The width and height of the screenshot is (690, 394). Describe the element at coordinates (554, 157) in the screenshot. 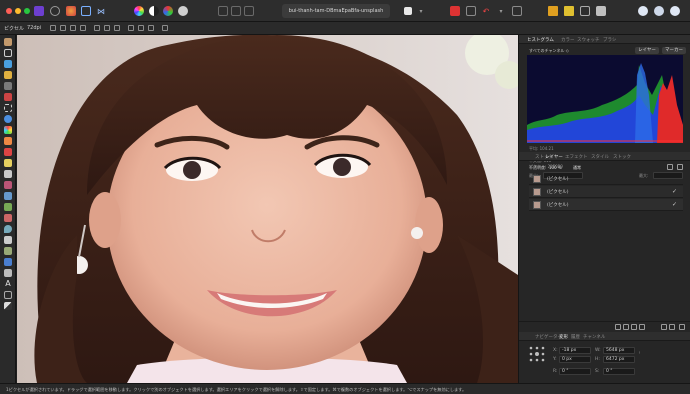

I see `tab-layers: レイヤー` at that location.